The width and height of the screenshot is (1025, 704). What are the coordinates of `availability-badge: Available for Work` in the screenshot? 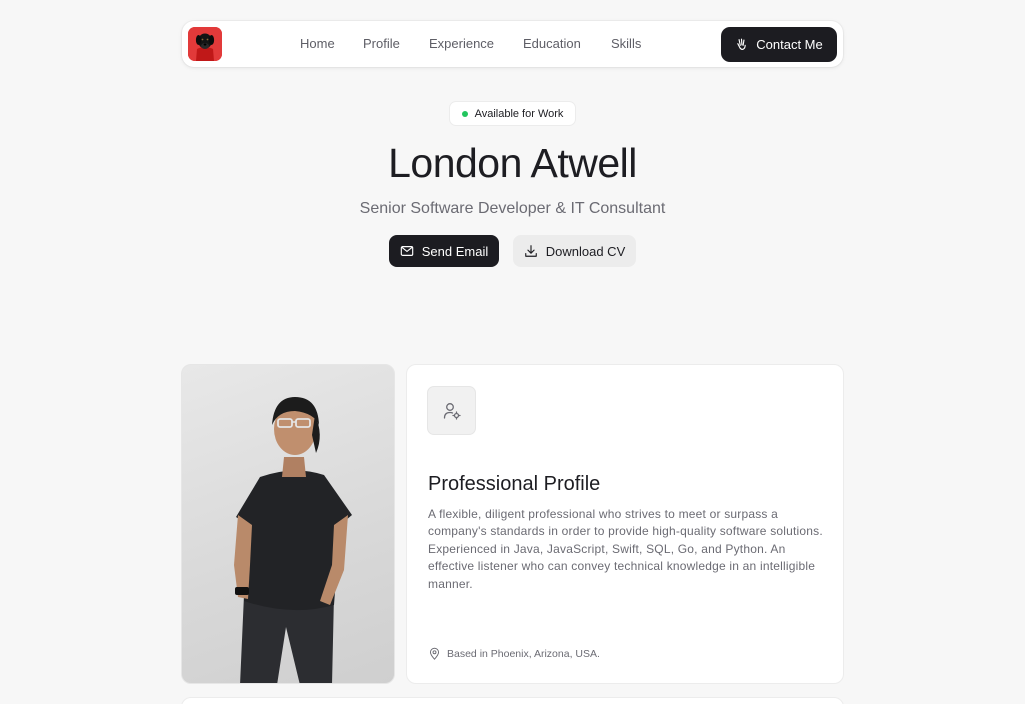 It's located at (512, 113).